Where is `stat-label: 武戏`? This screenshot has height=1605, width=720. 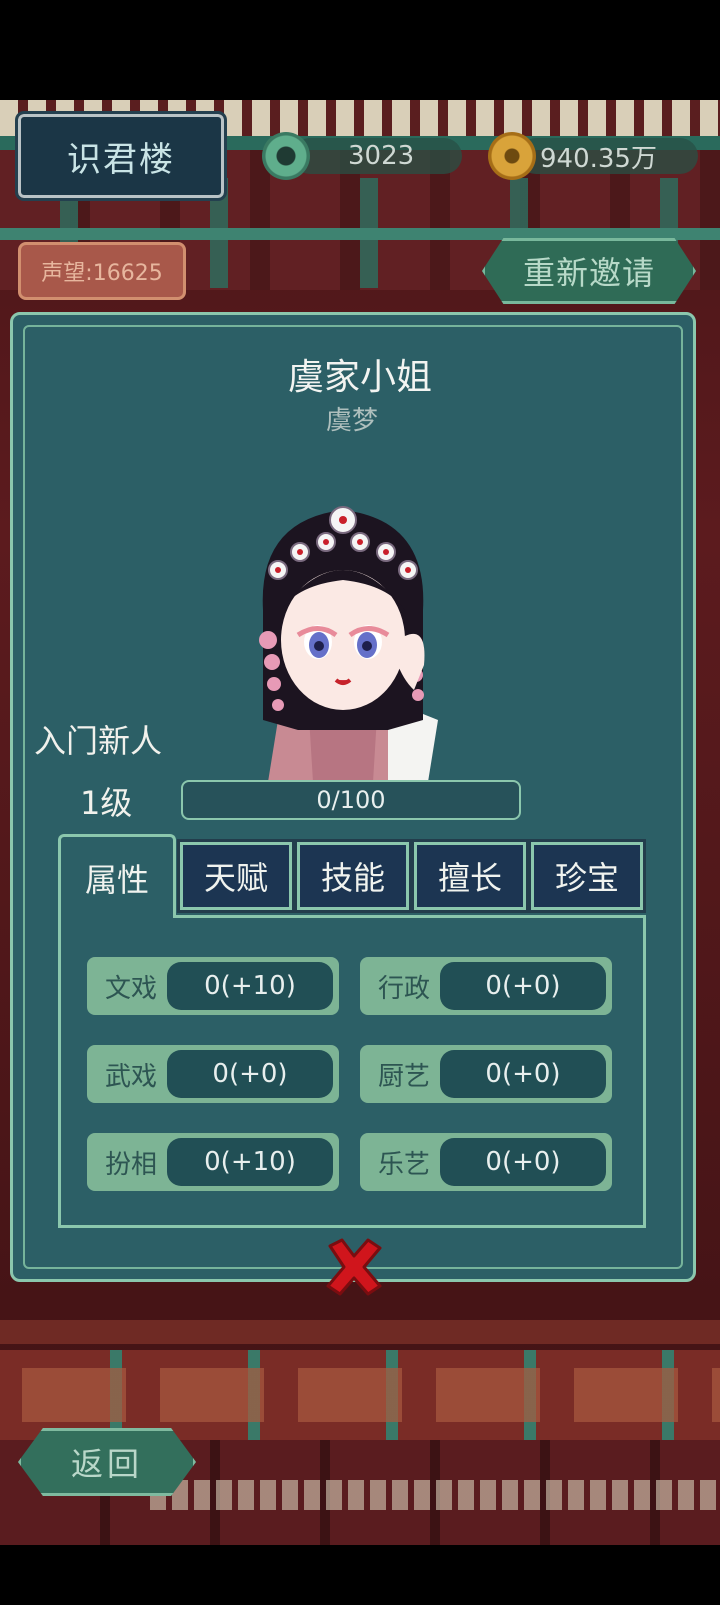
stat-label: 武戏 is located at coordinates (130, 1076).